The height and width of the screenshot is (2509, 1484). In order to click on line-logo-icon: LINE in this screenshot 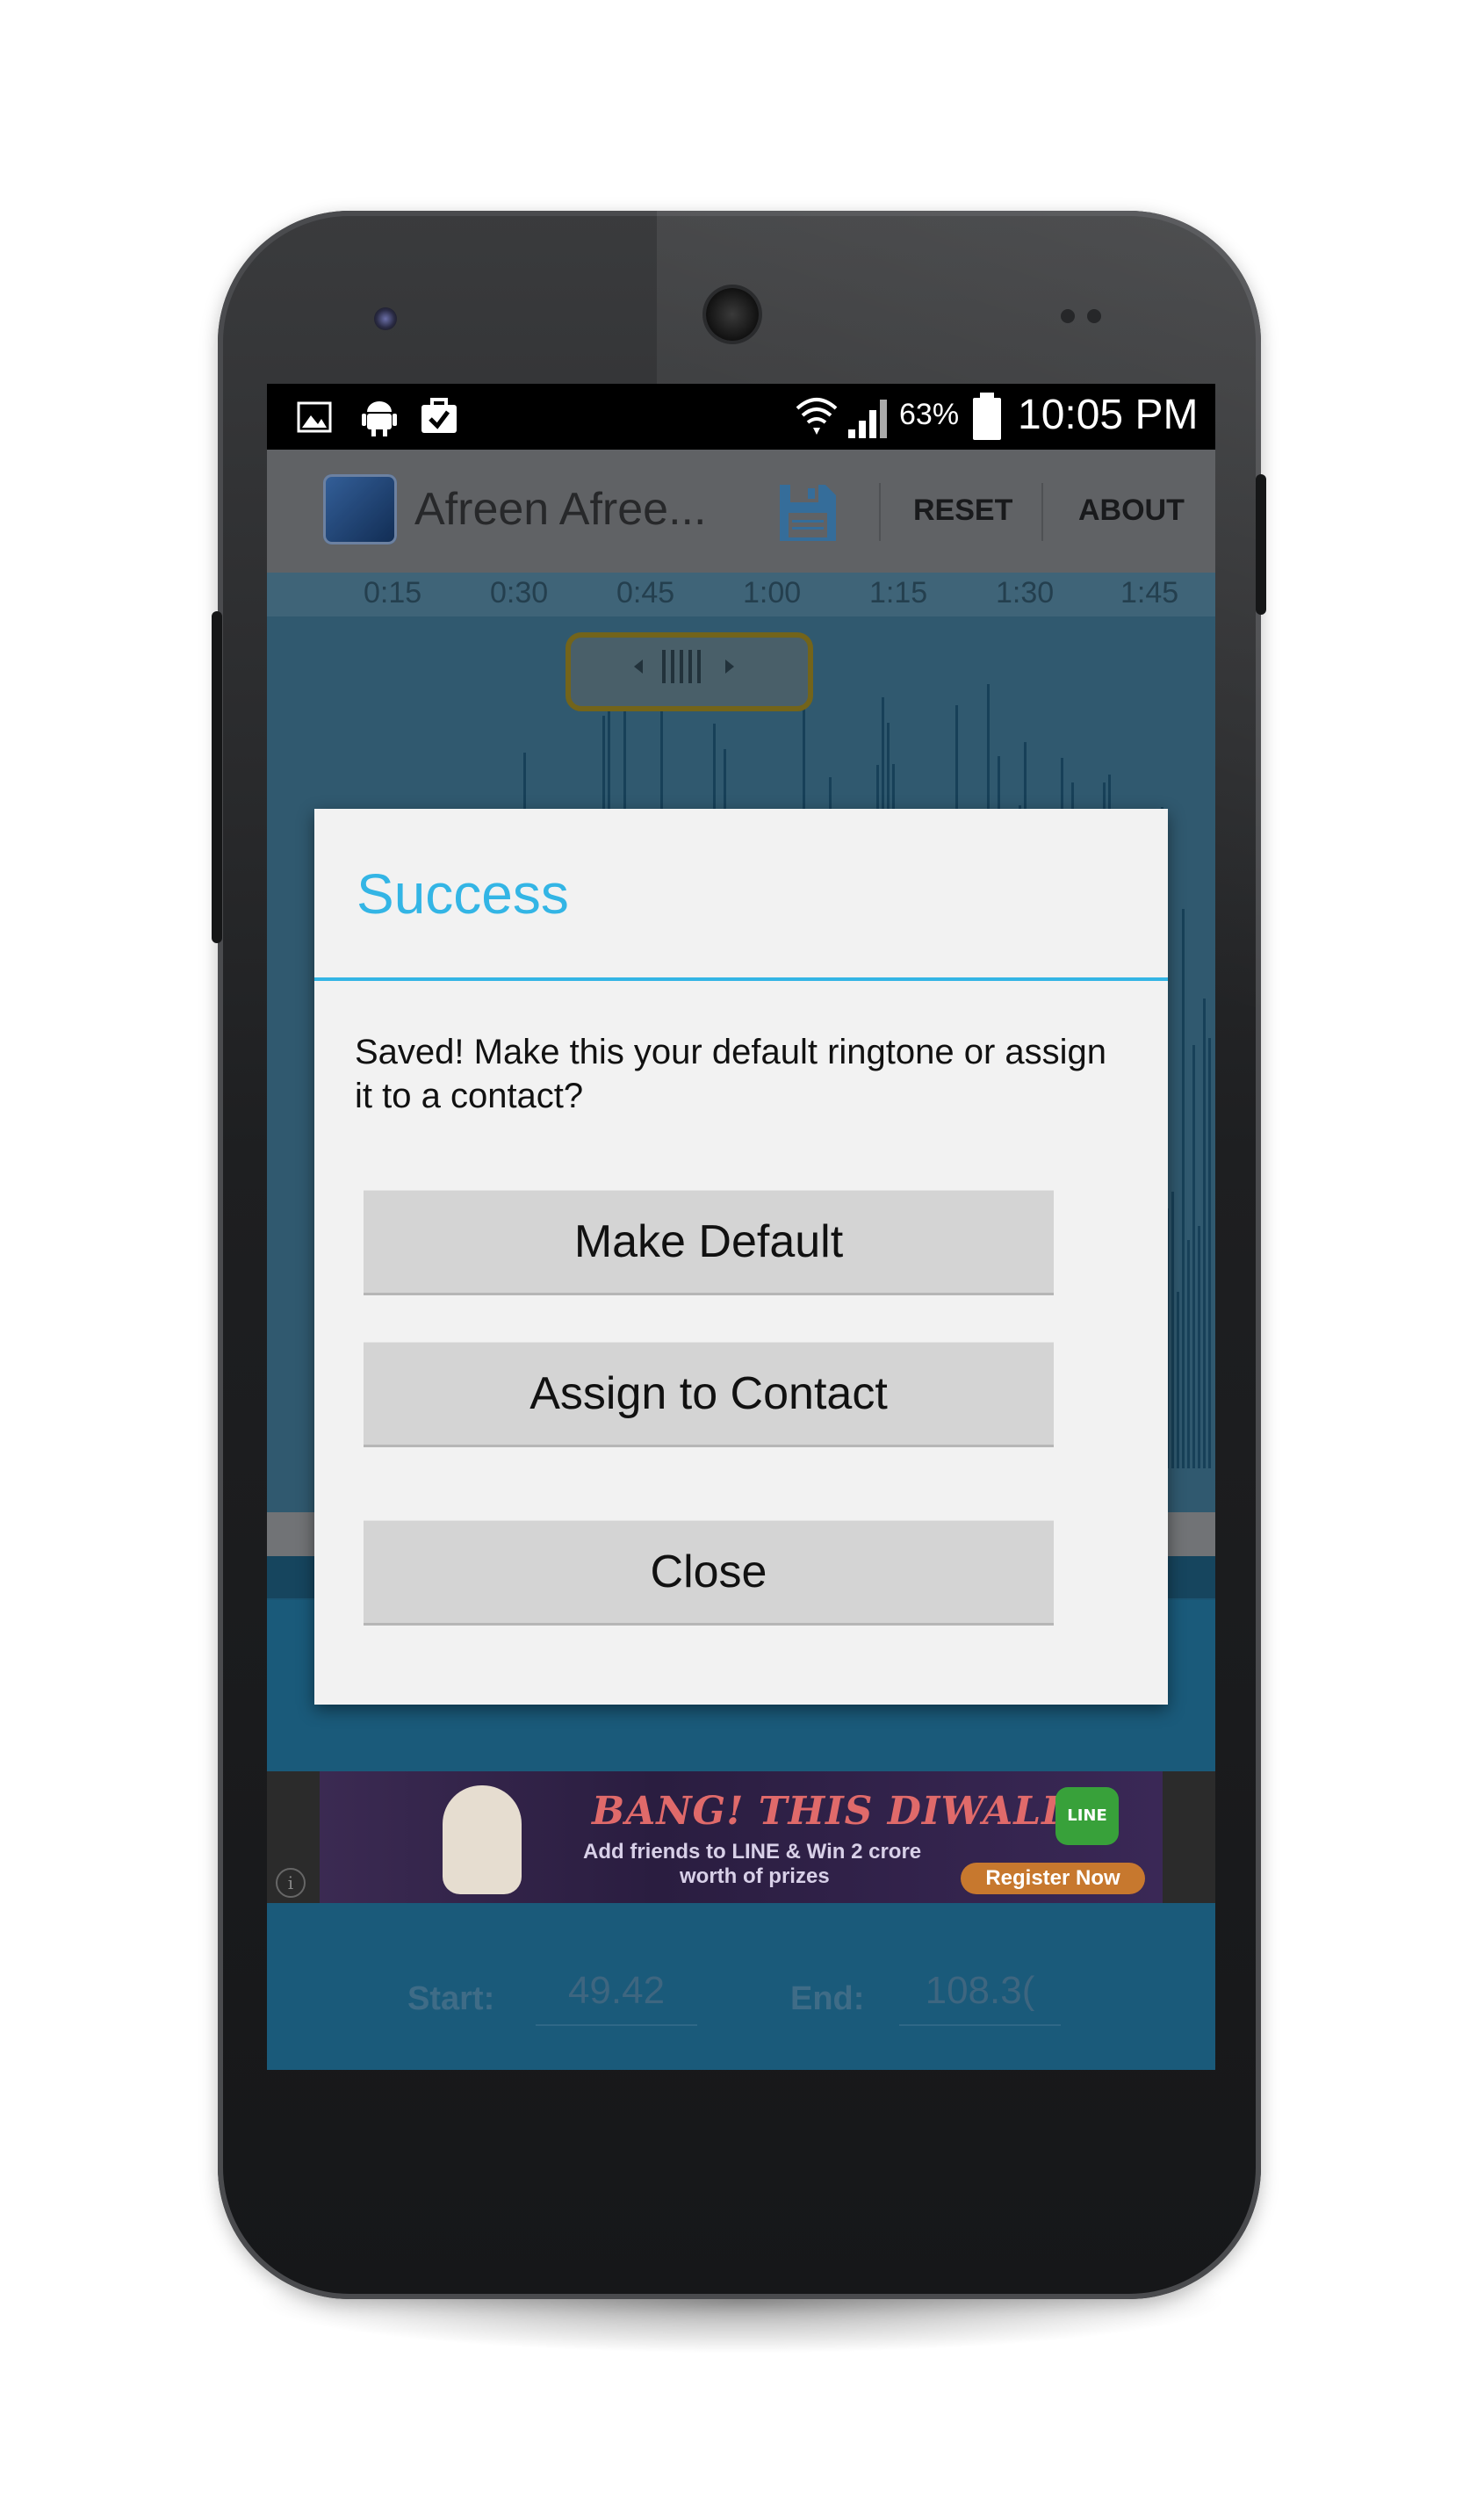, I will do `click(1087, 1816)`.